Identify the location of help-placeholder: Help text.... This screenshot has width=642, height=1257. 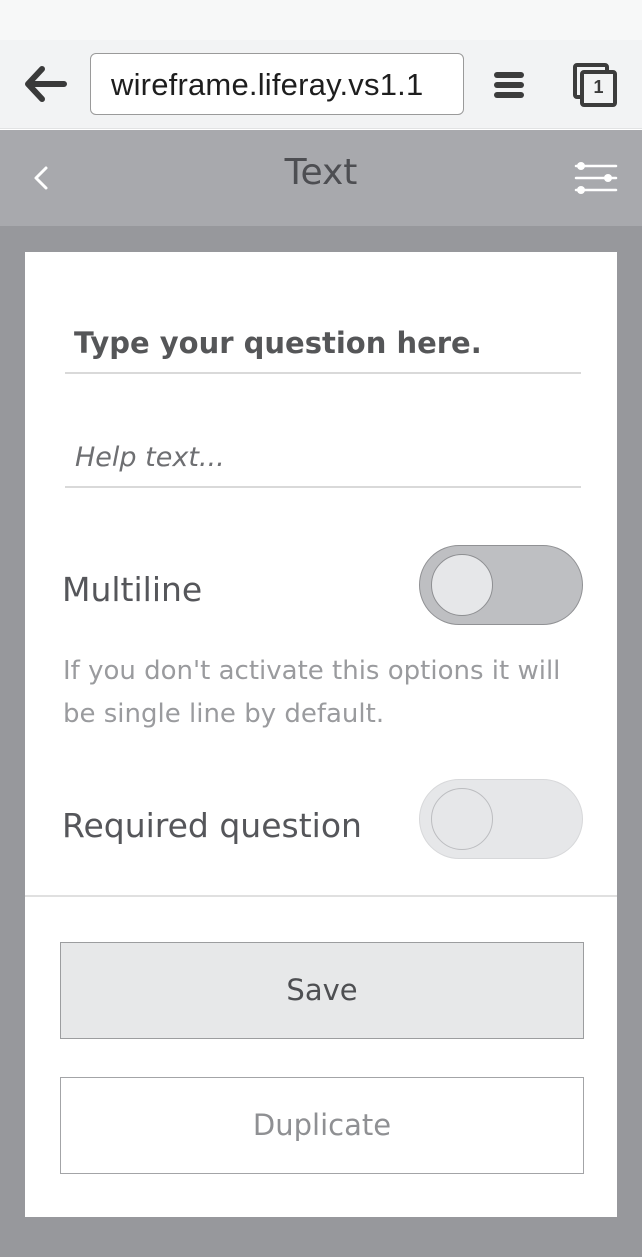
(150, 457).